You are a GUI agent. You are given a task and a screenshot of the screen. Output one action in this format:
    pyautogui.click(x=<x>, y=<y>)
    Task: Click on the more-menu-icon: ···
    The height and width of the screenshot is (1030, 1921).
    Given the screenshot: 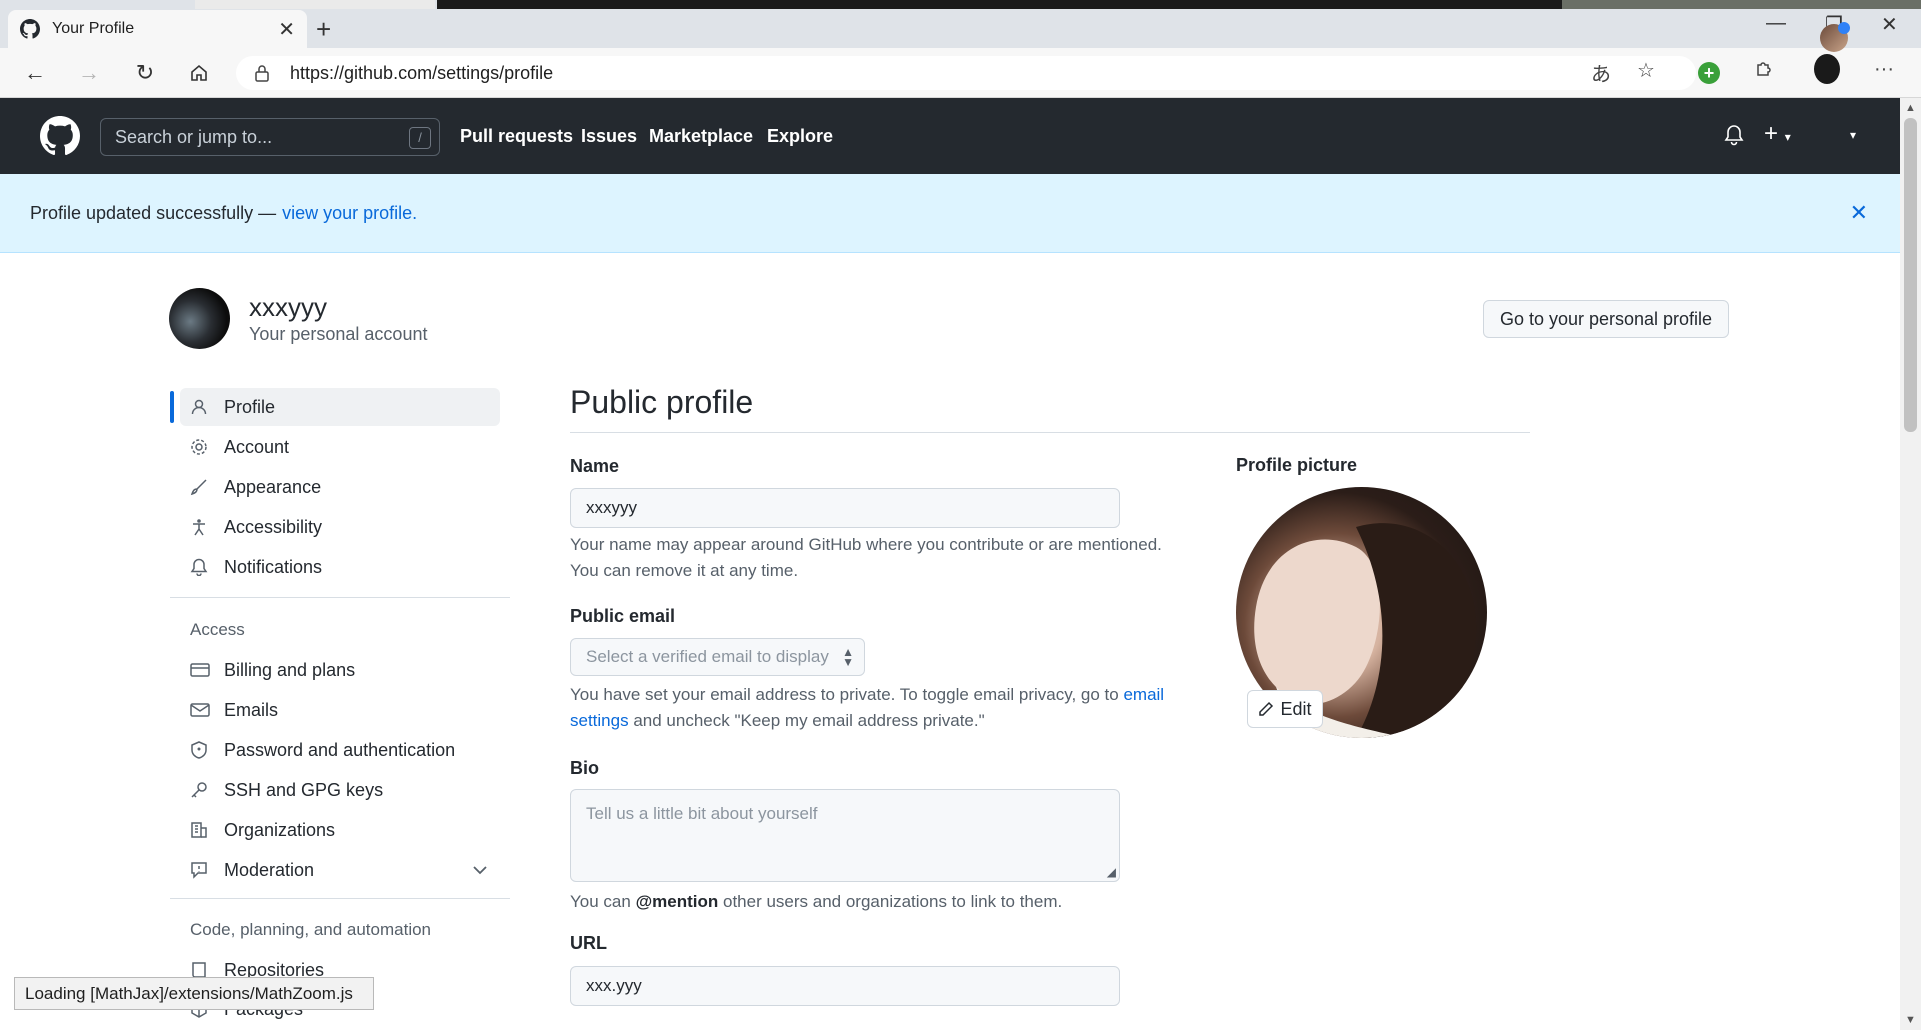 What is the action you would take?
    pyautogui.click(x=1884, y=69)
    